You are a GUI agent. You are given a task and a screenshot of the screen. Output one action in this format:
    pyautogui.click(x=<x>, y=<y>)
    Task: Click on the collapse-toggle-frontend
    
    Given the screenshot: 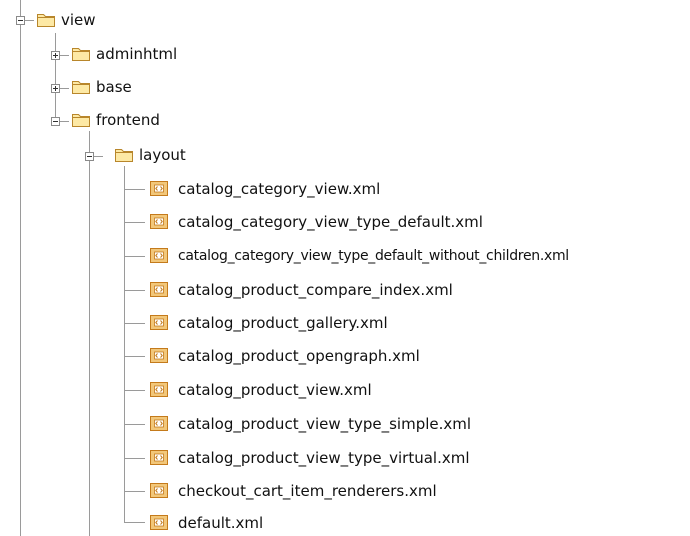 What is the action you would take?
    pyautogui.click(x=55, y=121)
    